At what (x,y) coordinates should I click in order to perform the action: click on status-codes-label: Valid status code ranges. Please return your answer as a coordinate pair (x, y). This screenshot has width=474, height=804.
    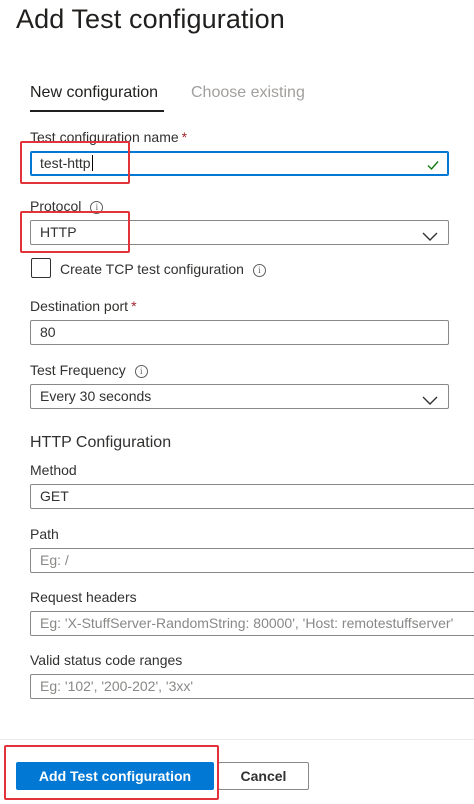
    Looking at the image, I should click on (106, 660).